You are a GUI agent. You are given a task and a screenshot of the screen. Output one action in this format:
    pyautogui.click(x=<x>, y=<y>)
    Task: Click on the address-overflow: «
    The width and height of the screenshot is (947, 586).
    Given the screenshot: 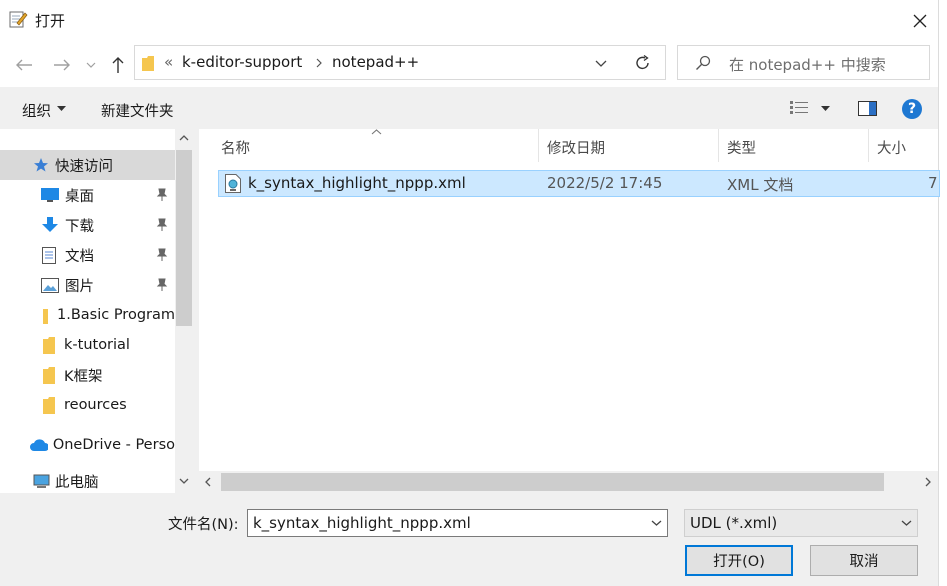 What is the action you would take?
    pyautogui.click(x=168, y=62)
    